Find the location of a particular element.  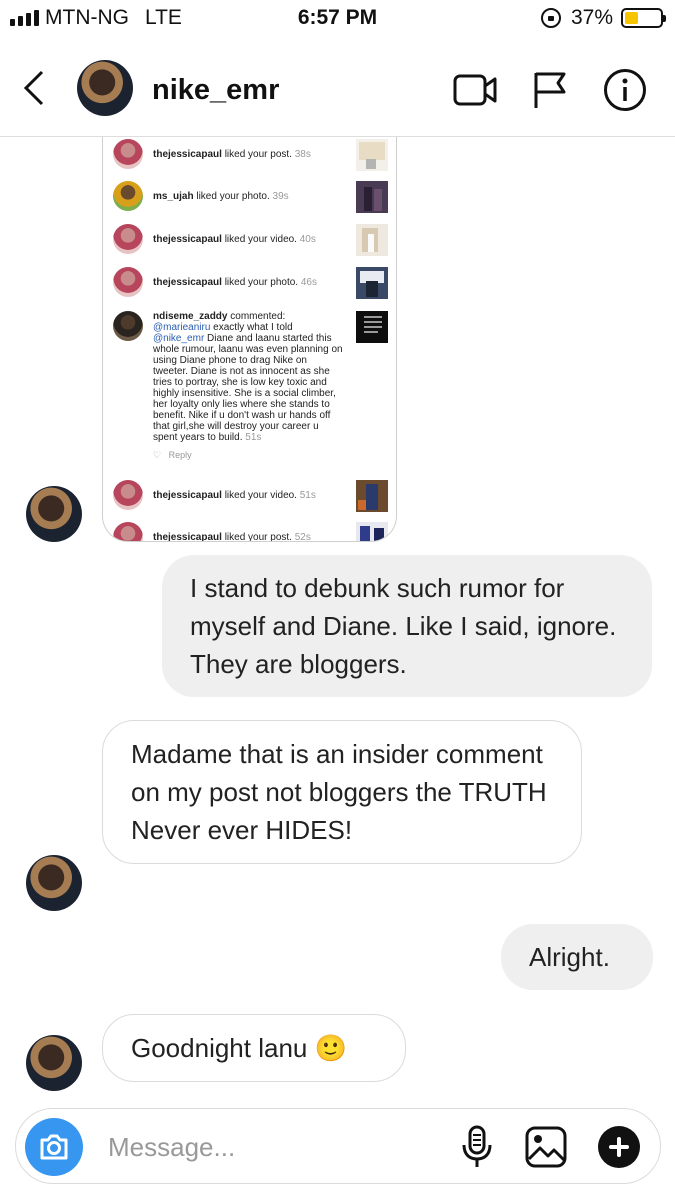

notification-user: ndiseme_zaddy is located at coordinates (190, 316).